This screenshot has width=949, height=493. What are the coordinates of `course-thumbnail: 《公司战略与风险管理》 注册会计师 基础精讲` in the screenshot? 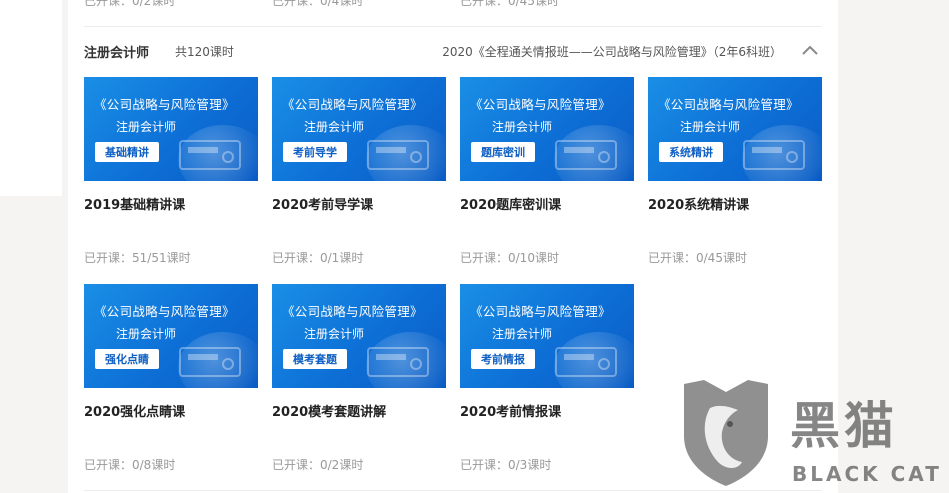 It's located at (171, 129).